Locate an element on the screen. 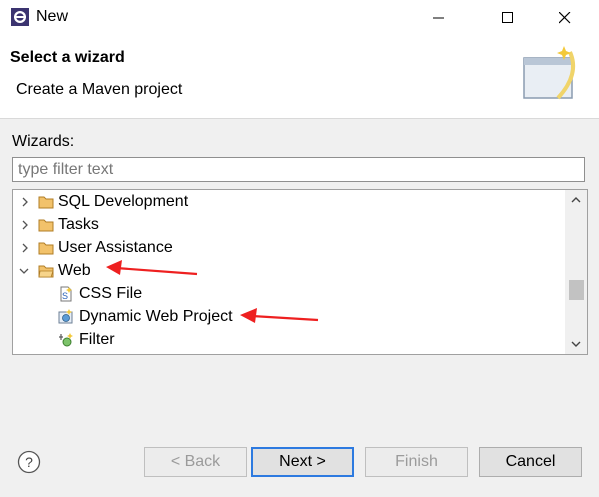 Image resolution: width=599 pixels, height=497 pixels. tree-item-sql-development: SQL Development is located at coordinates (287, 201).